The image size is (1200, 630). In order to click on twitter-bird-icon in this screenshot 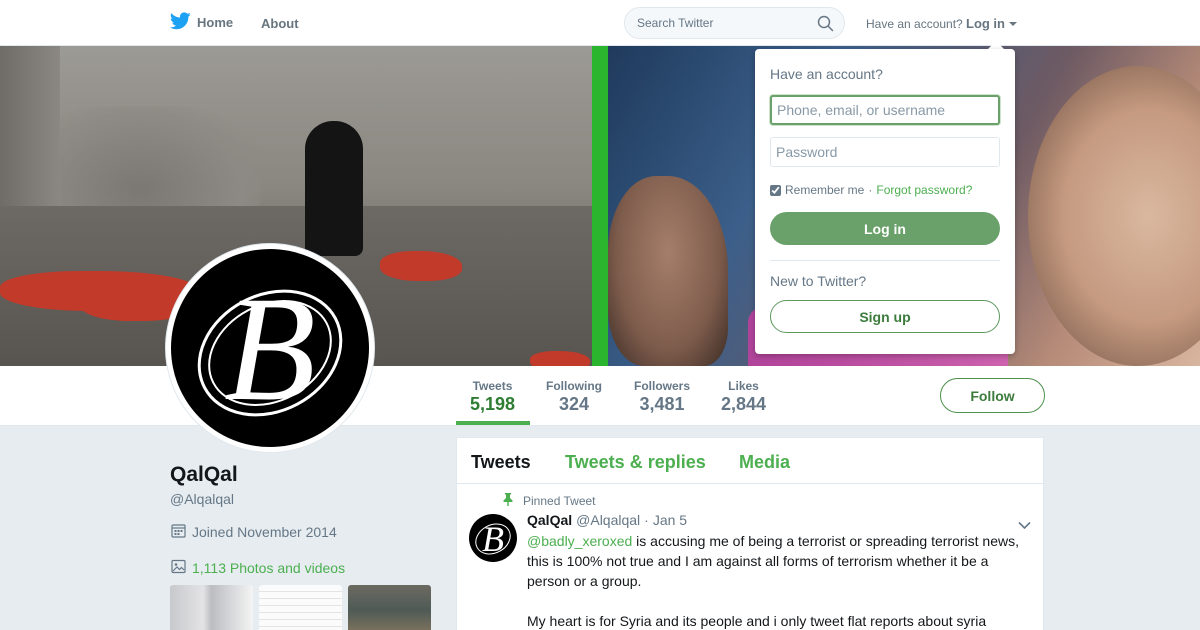, I will do `click(180, 22)`.